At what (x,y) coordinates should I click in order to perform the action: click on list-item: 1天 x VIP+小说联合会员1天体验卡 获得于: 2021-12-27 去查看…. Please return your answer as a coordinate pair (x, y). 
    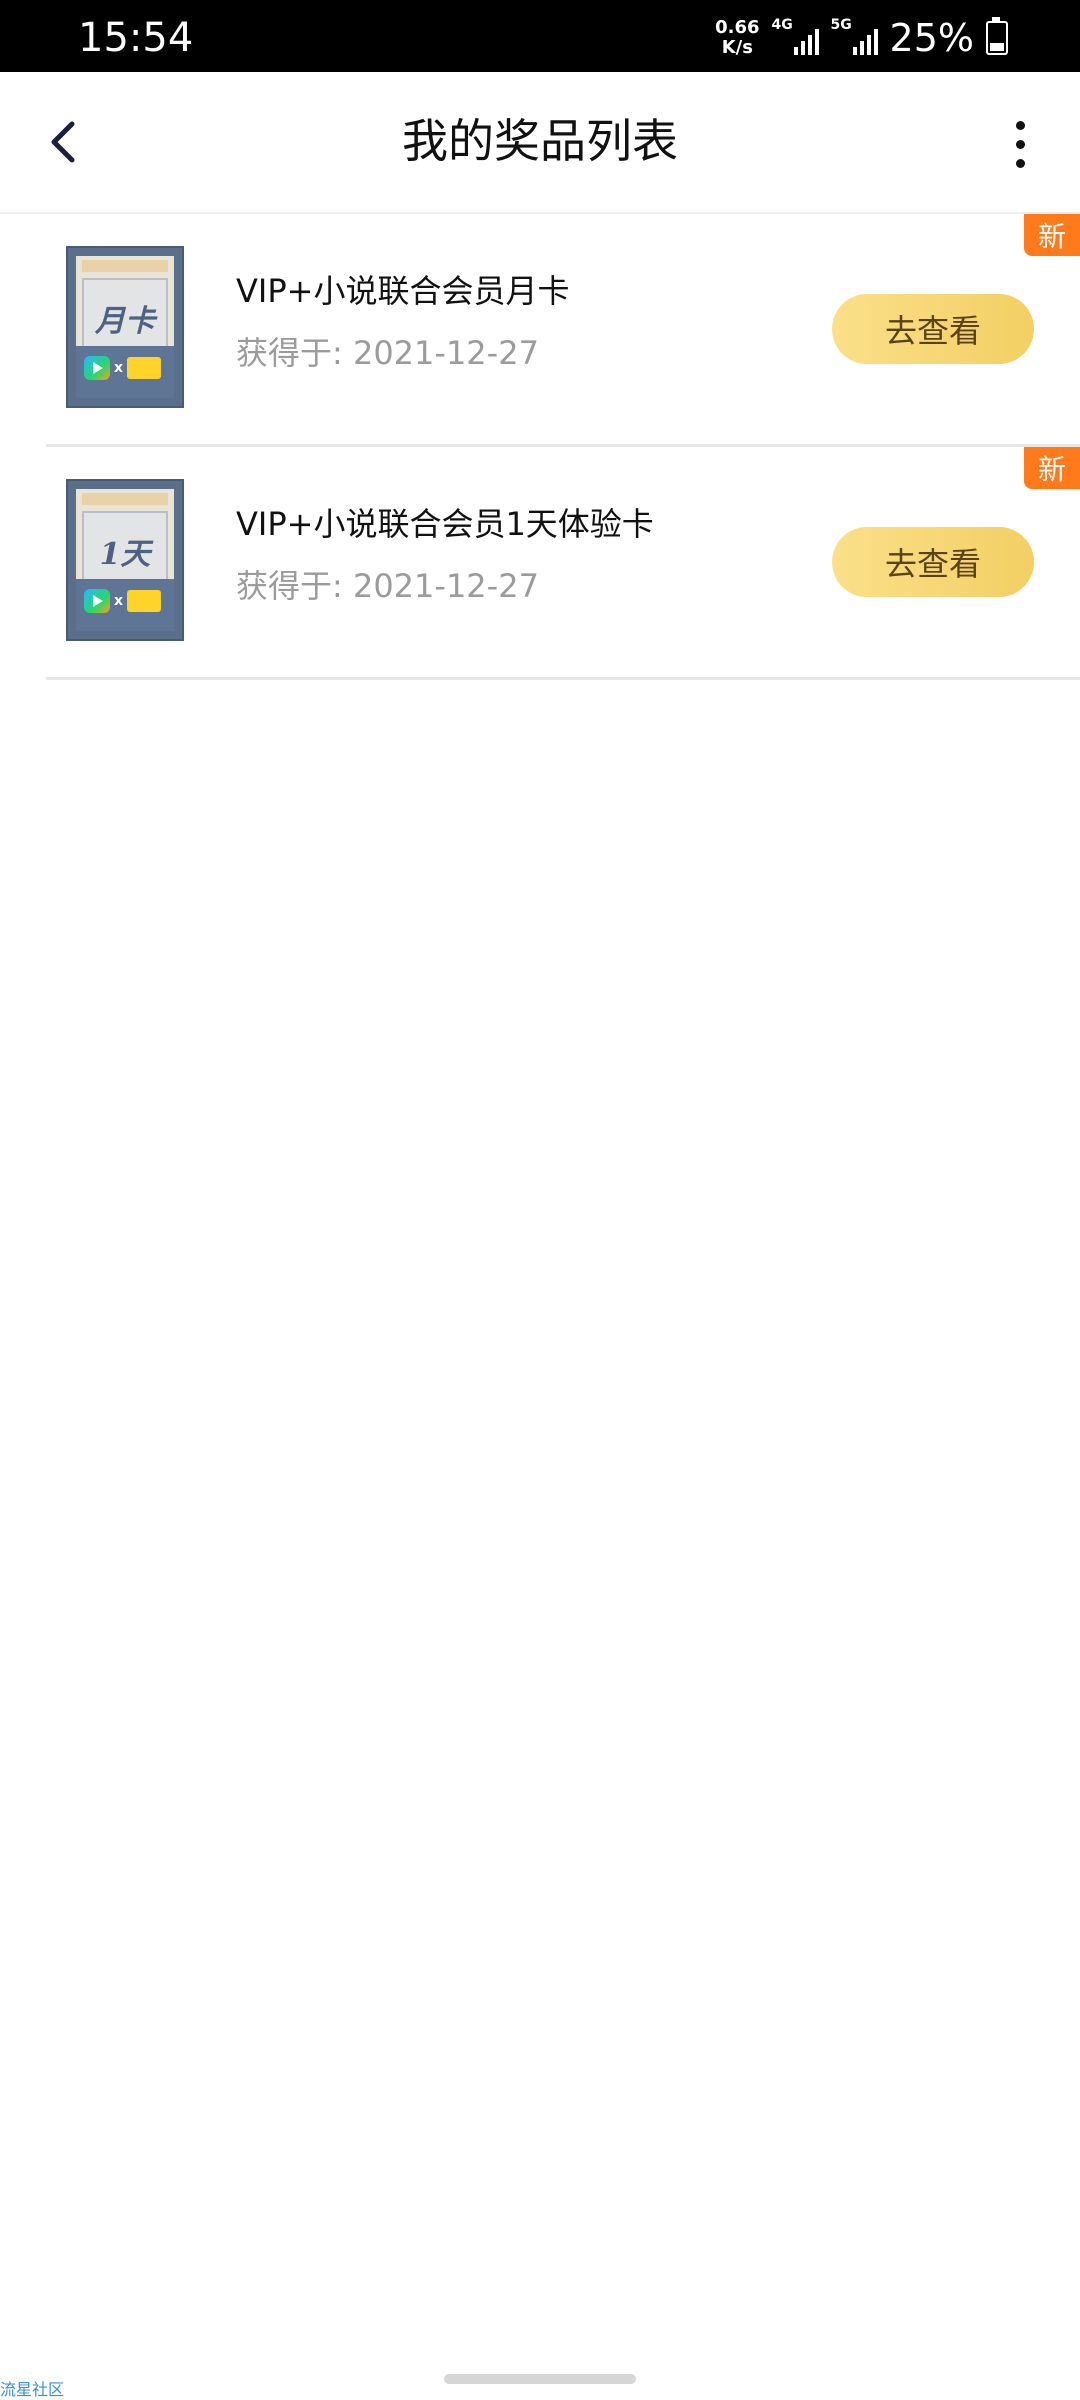
    Looking at the image, I should click on (563, 563).